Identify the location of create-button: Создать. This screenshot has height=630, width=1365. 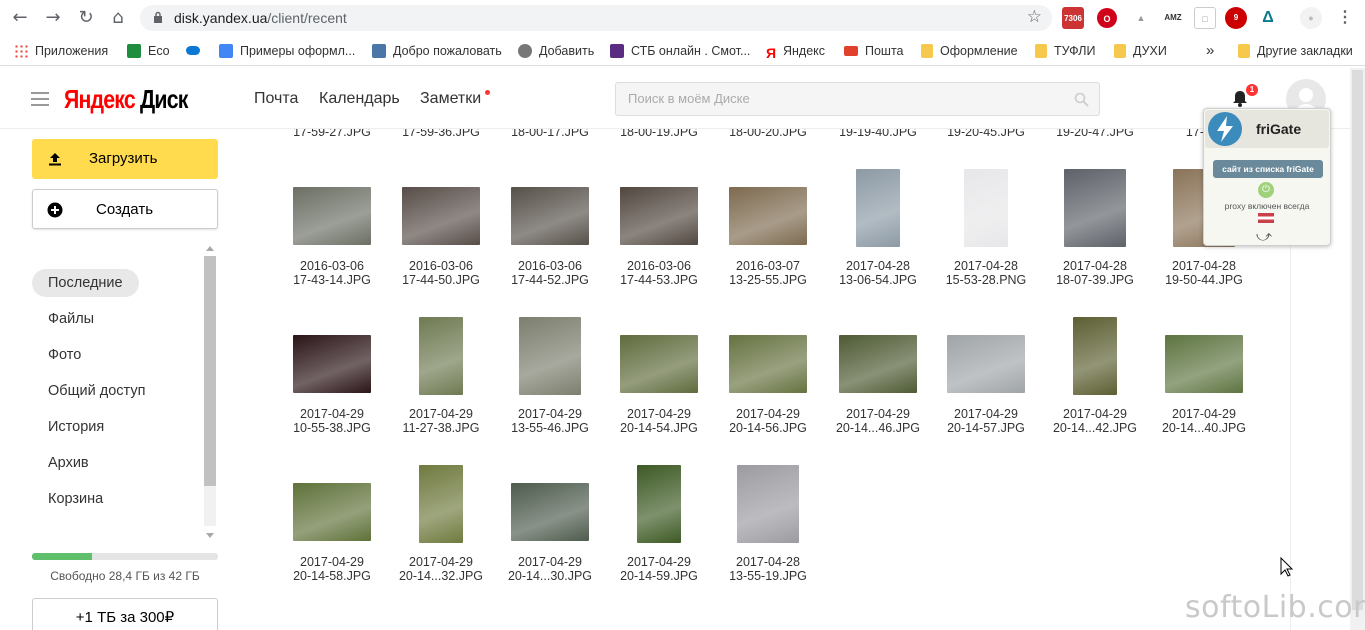
(125, 209).